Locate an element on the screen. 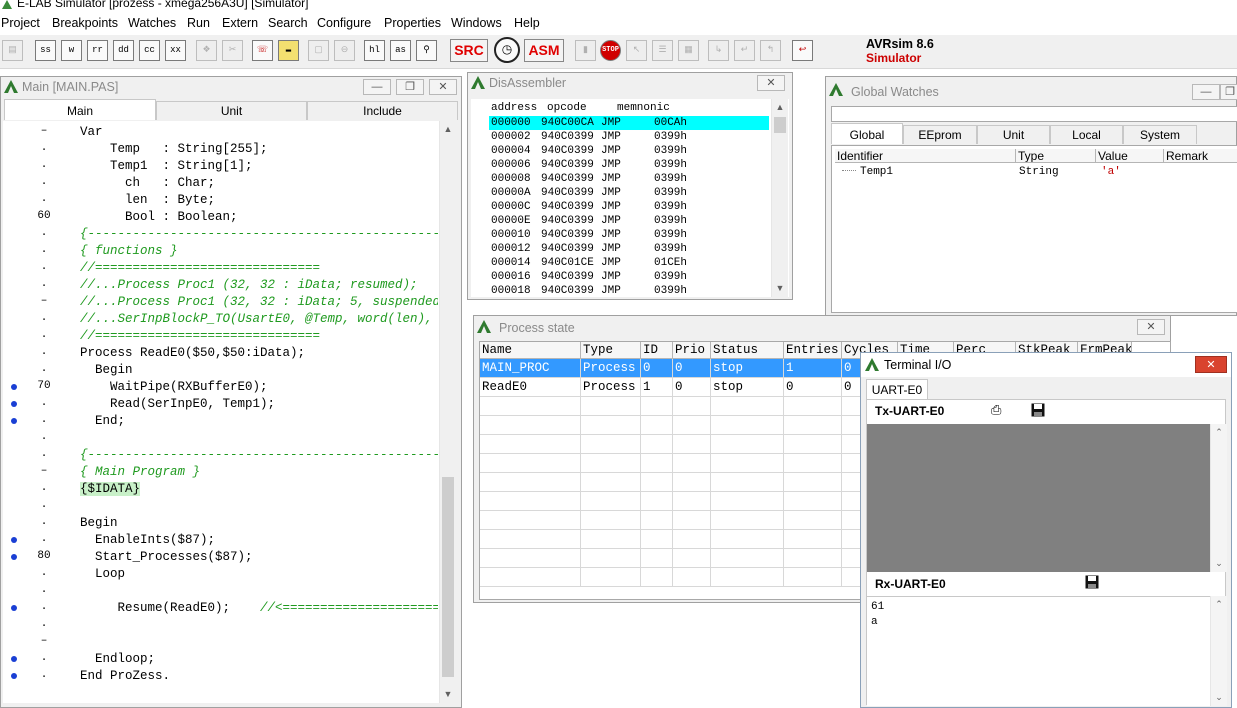 The height and width of the screenshot is (708, 1237). menu-configure: Configure is located at coordinates (344, 23).